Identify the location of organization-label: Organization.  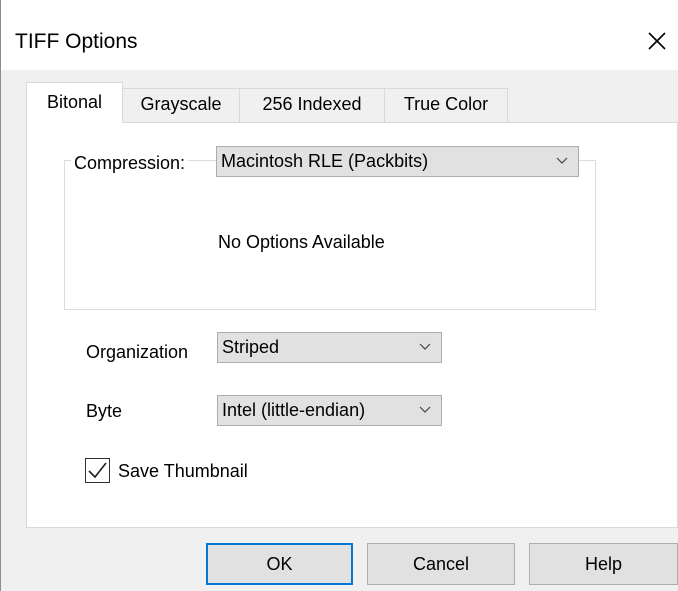
(137, 352).